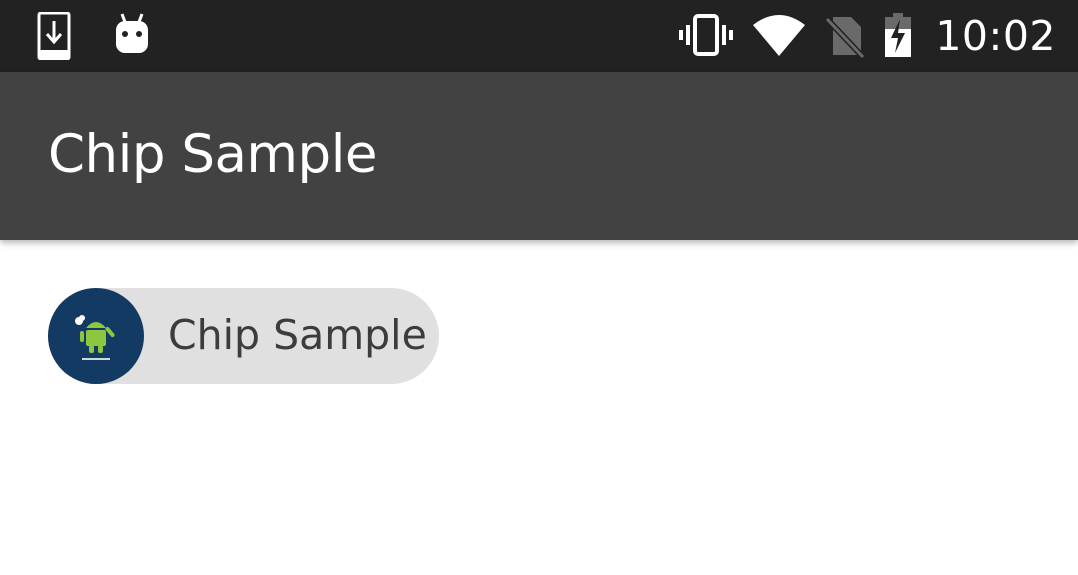 The image size is (1078, 575). Describe the element at coordinates (539, 36) in the screenshot. I see `status-bar: 10:02` at that location.